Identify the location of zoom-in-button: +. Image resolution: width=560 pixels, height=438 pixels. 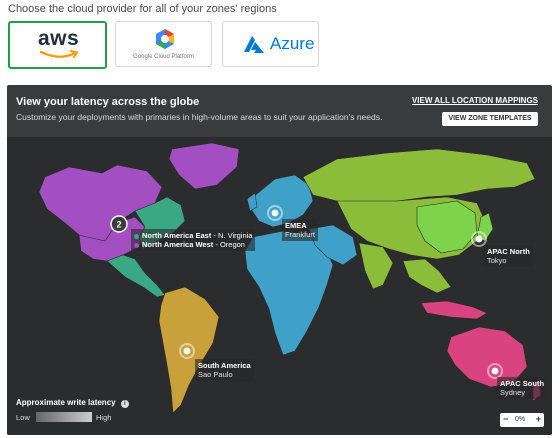
(538, 419).